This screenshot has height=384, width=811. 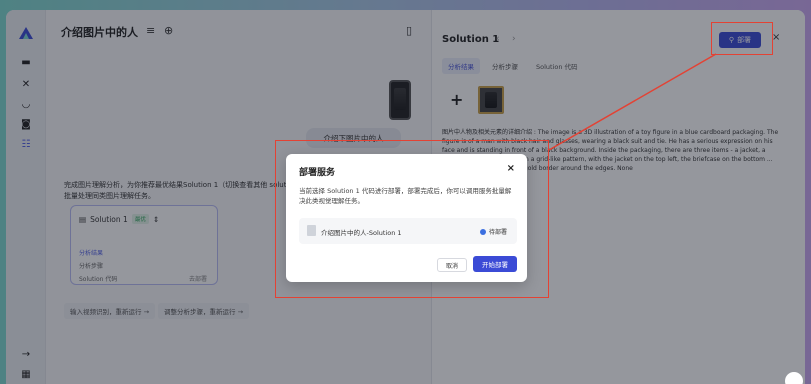 What do you see at coordinates (632, 102) in the screenshot?
I see `annotation-arrow` at bounding box center [632, 102].